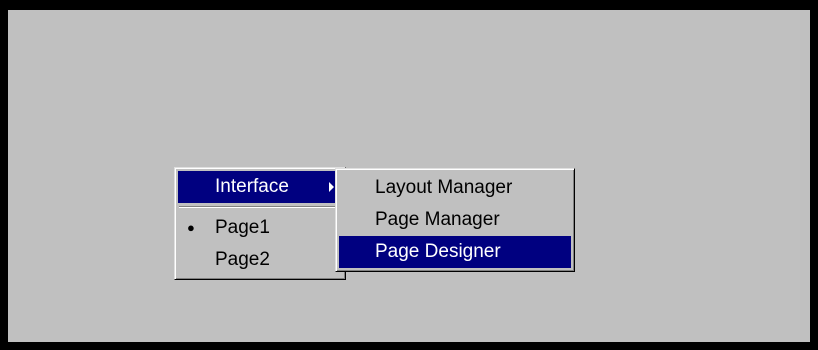  Describe the element at coordinates (437, 219) in the screenshot. I see `menu-item-label: Page Manager` at that location.